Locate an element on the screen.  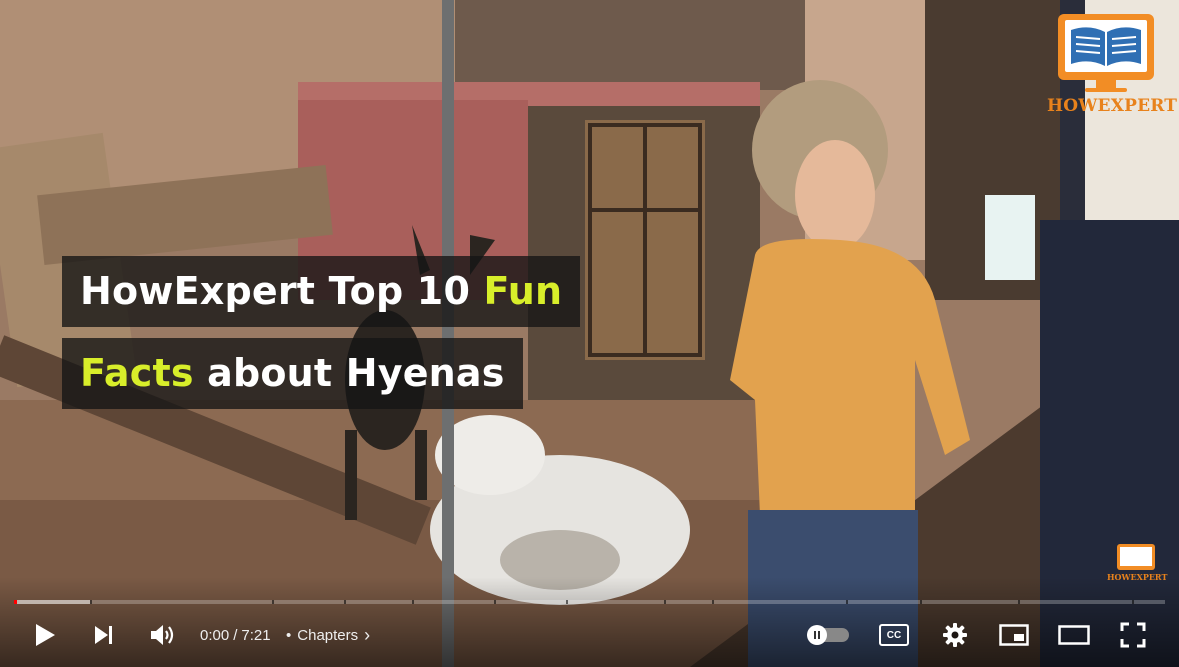
chapters-label: Chapters is located at coordinates (328, 635).